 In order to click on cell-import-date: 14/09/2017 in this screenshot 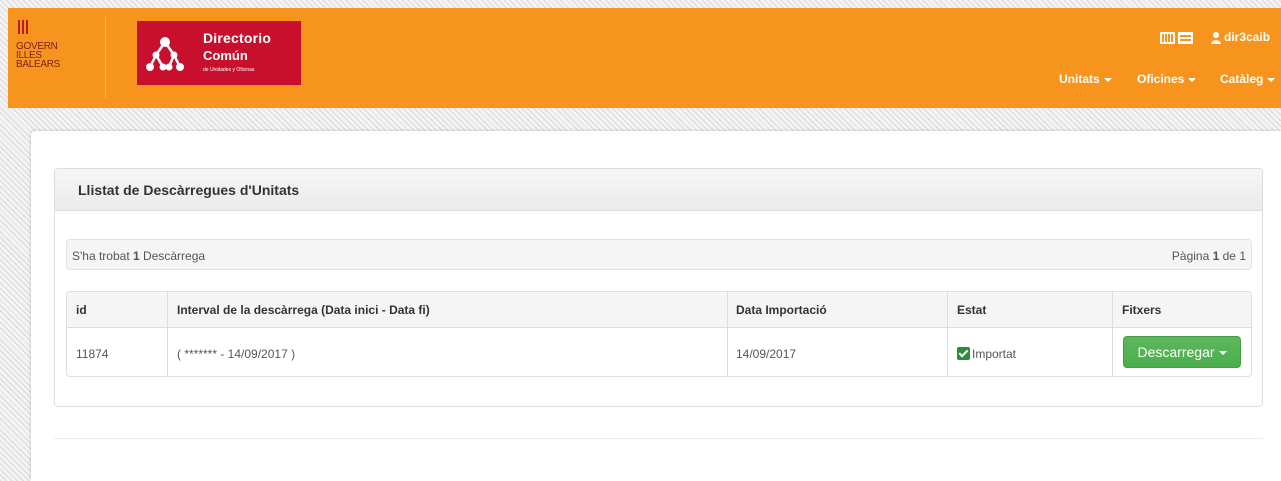, I will do `click(766, 354)`.